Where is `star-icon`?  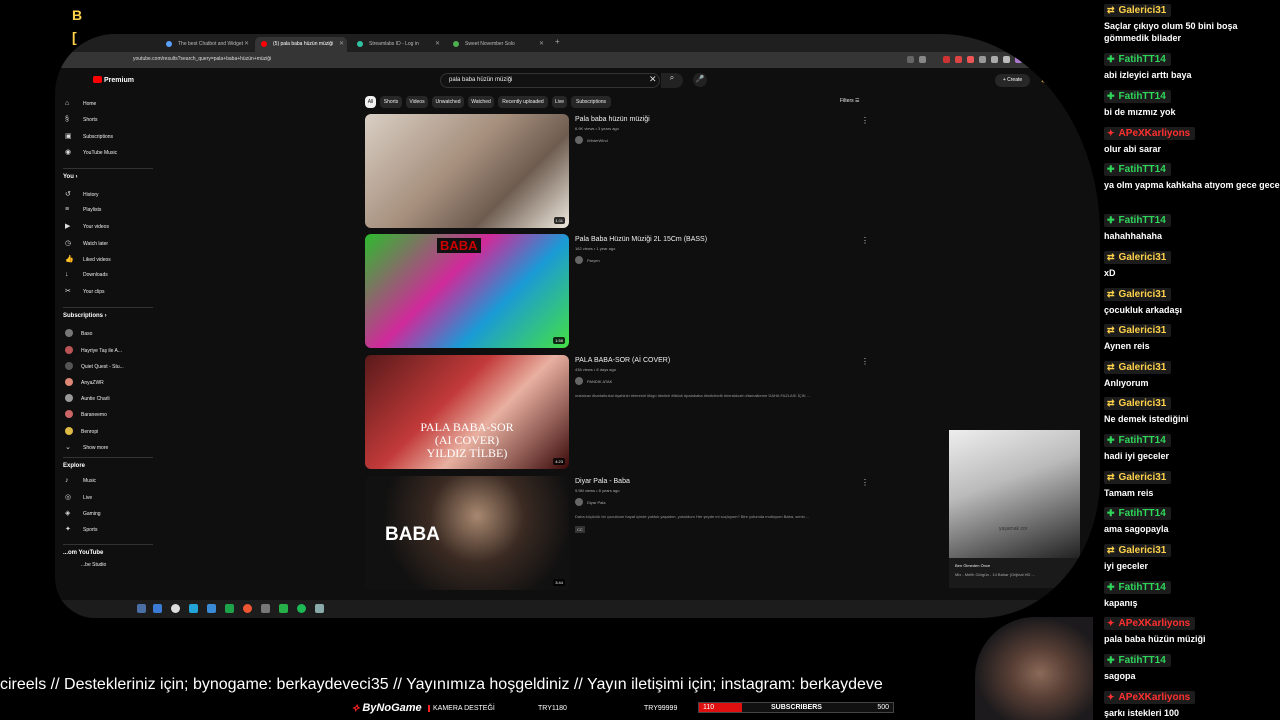 star-icon is located at coordinates (922, 59).